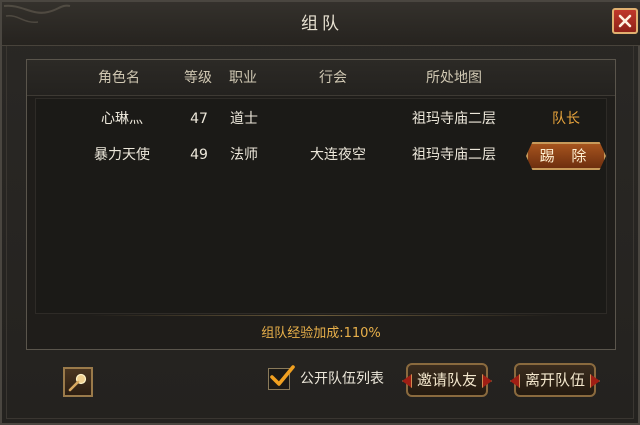 This screenshot has height=425, width=640. I want to click on public-list-label: 公开队伍列表, so click(342, 379).